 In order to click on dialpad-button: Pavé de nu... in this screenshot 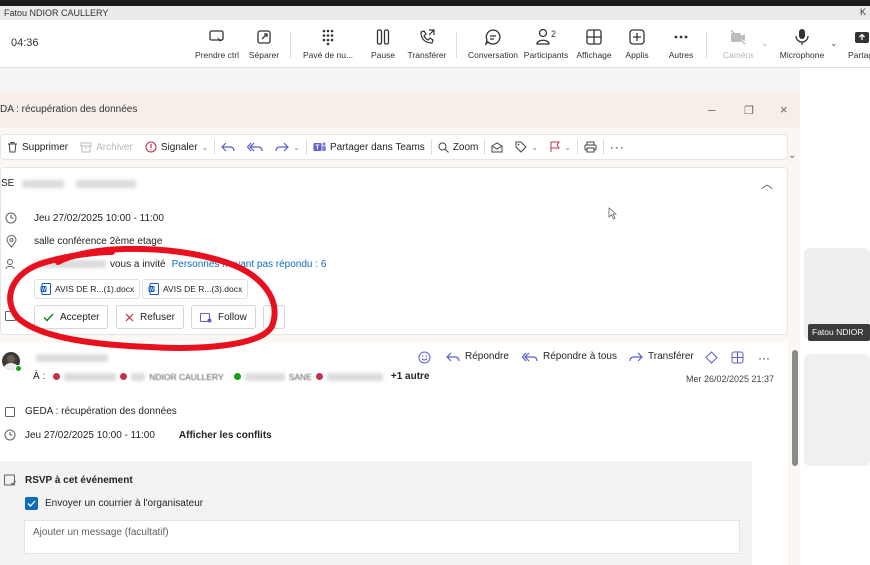, I will do `click(328, 44)`.